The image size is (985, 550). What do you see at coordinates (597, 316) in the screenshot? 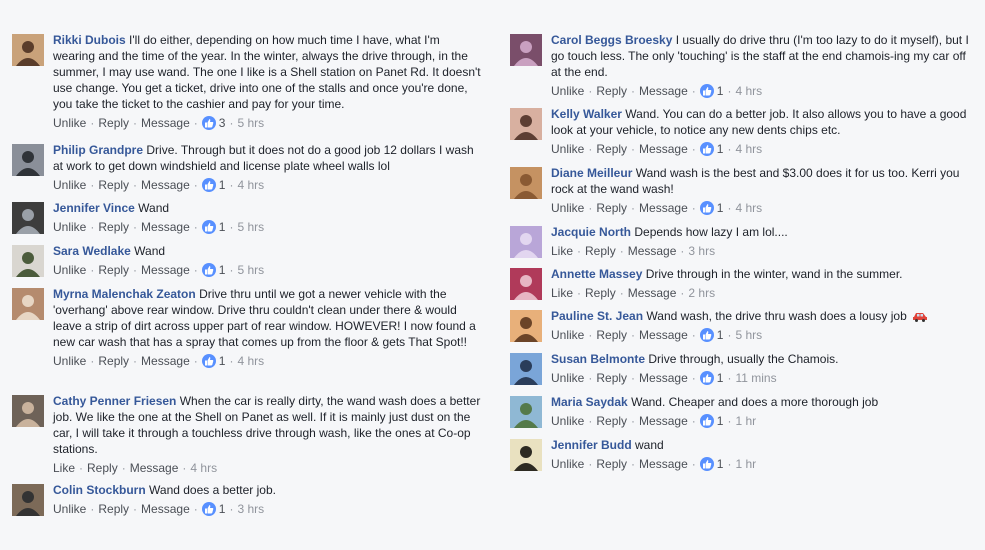
I see `commenter-name: Pauline St. Jean` at bounding box center [597, 316].